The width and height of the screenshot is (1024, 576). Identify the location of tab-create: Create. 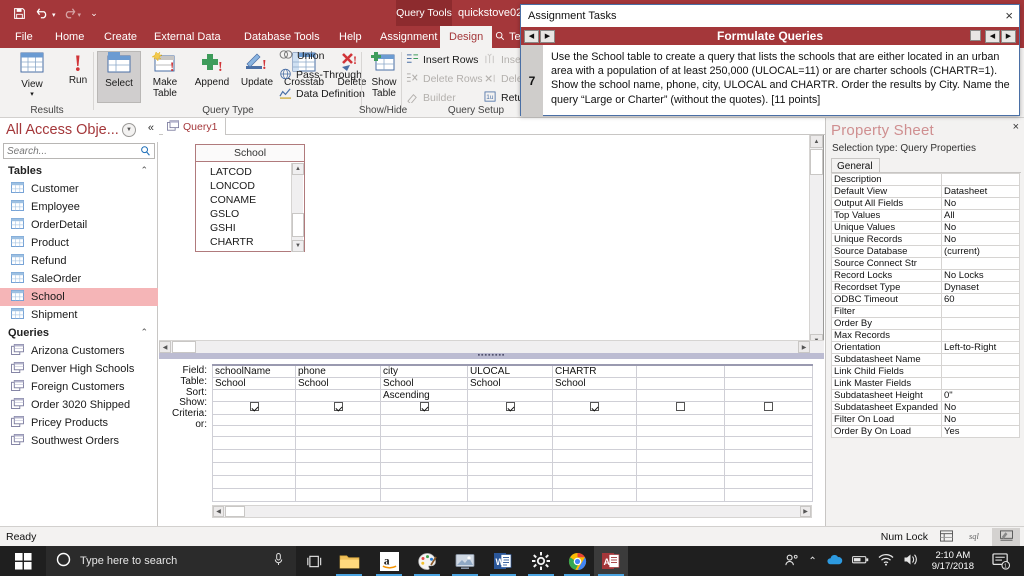
(120, 37).